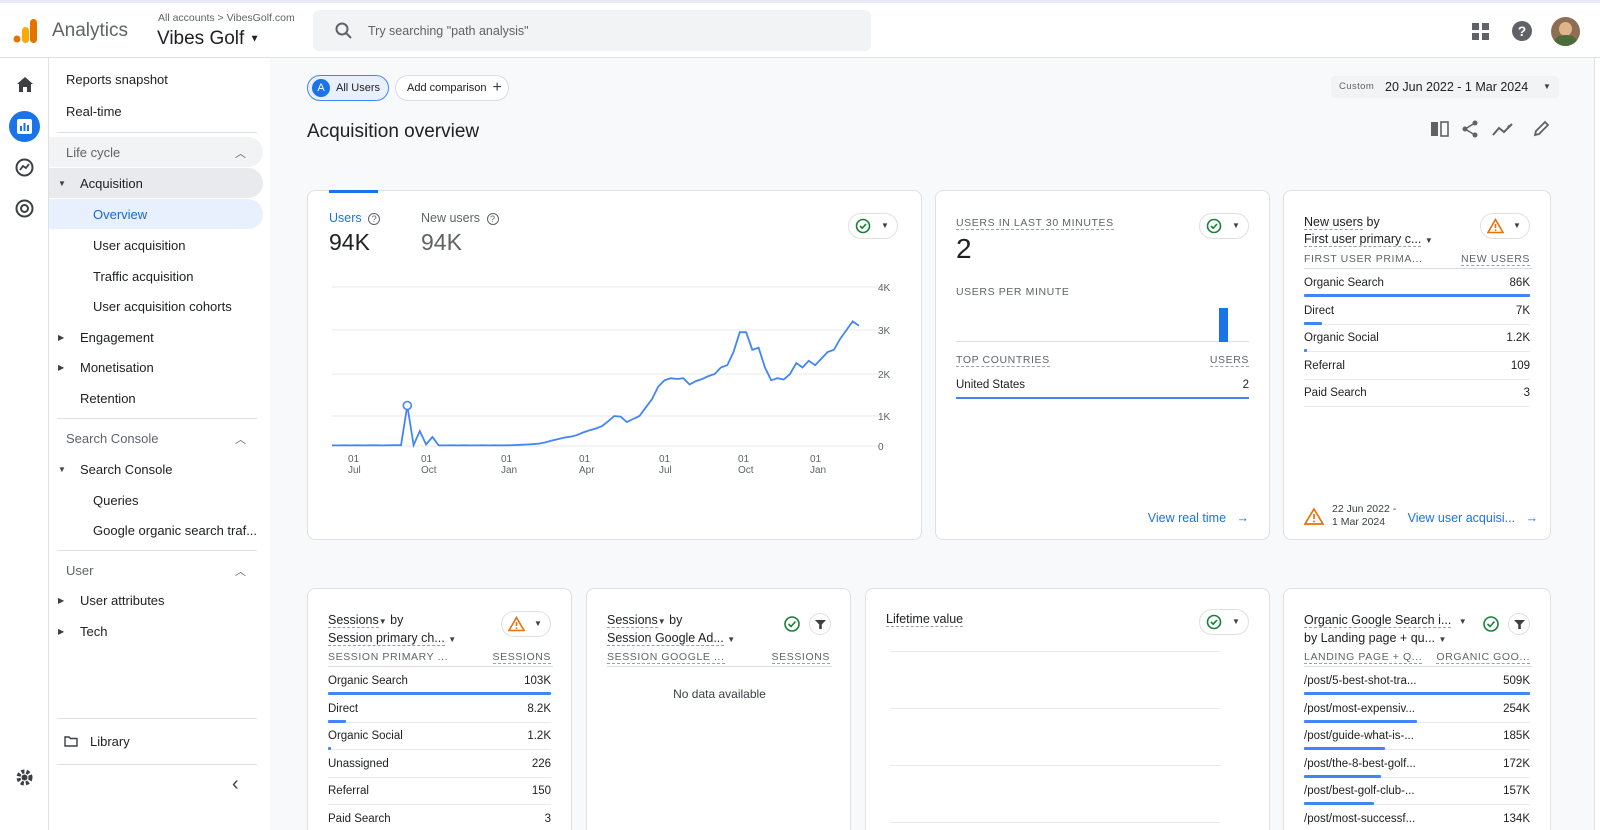 This screenshot has height=830, width=1600. I want to click on avatar, so click(1565, 31).